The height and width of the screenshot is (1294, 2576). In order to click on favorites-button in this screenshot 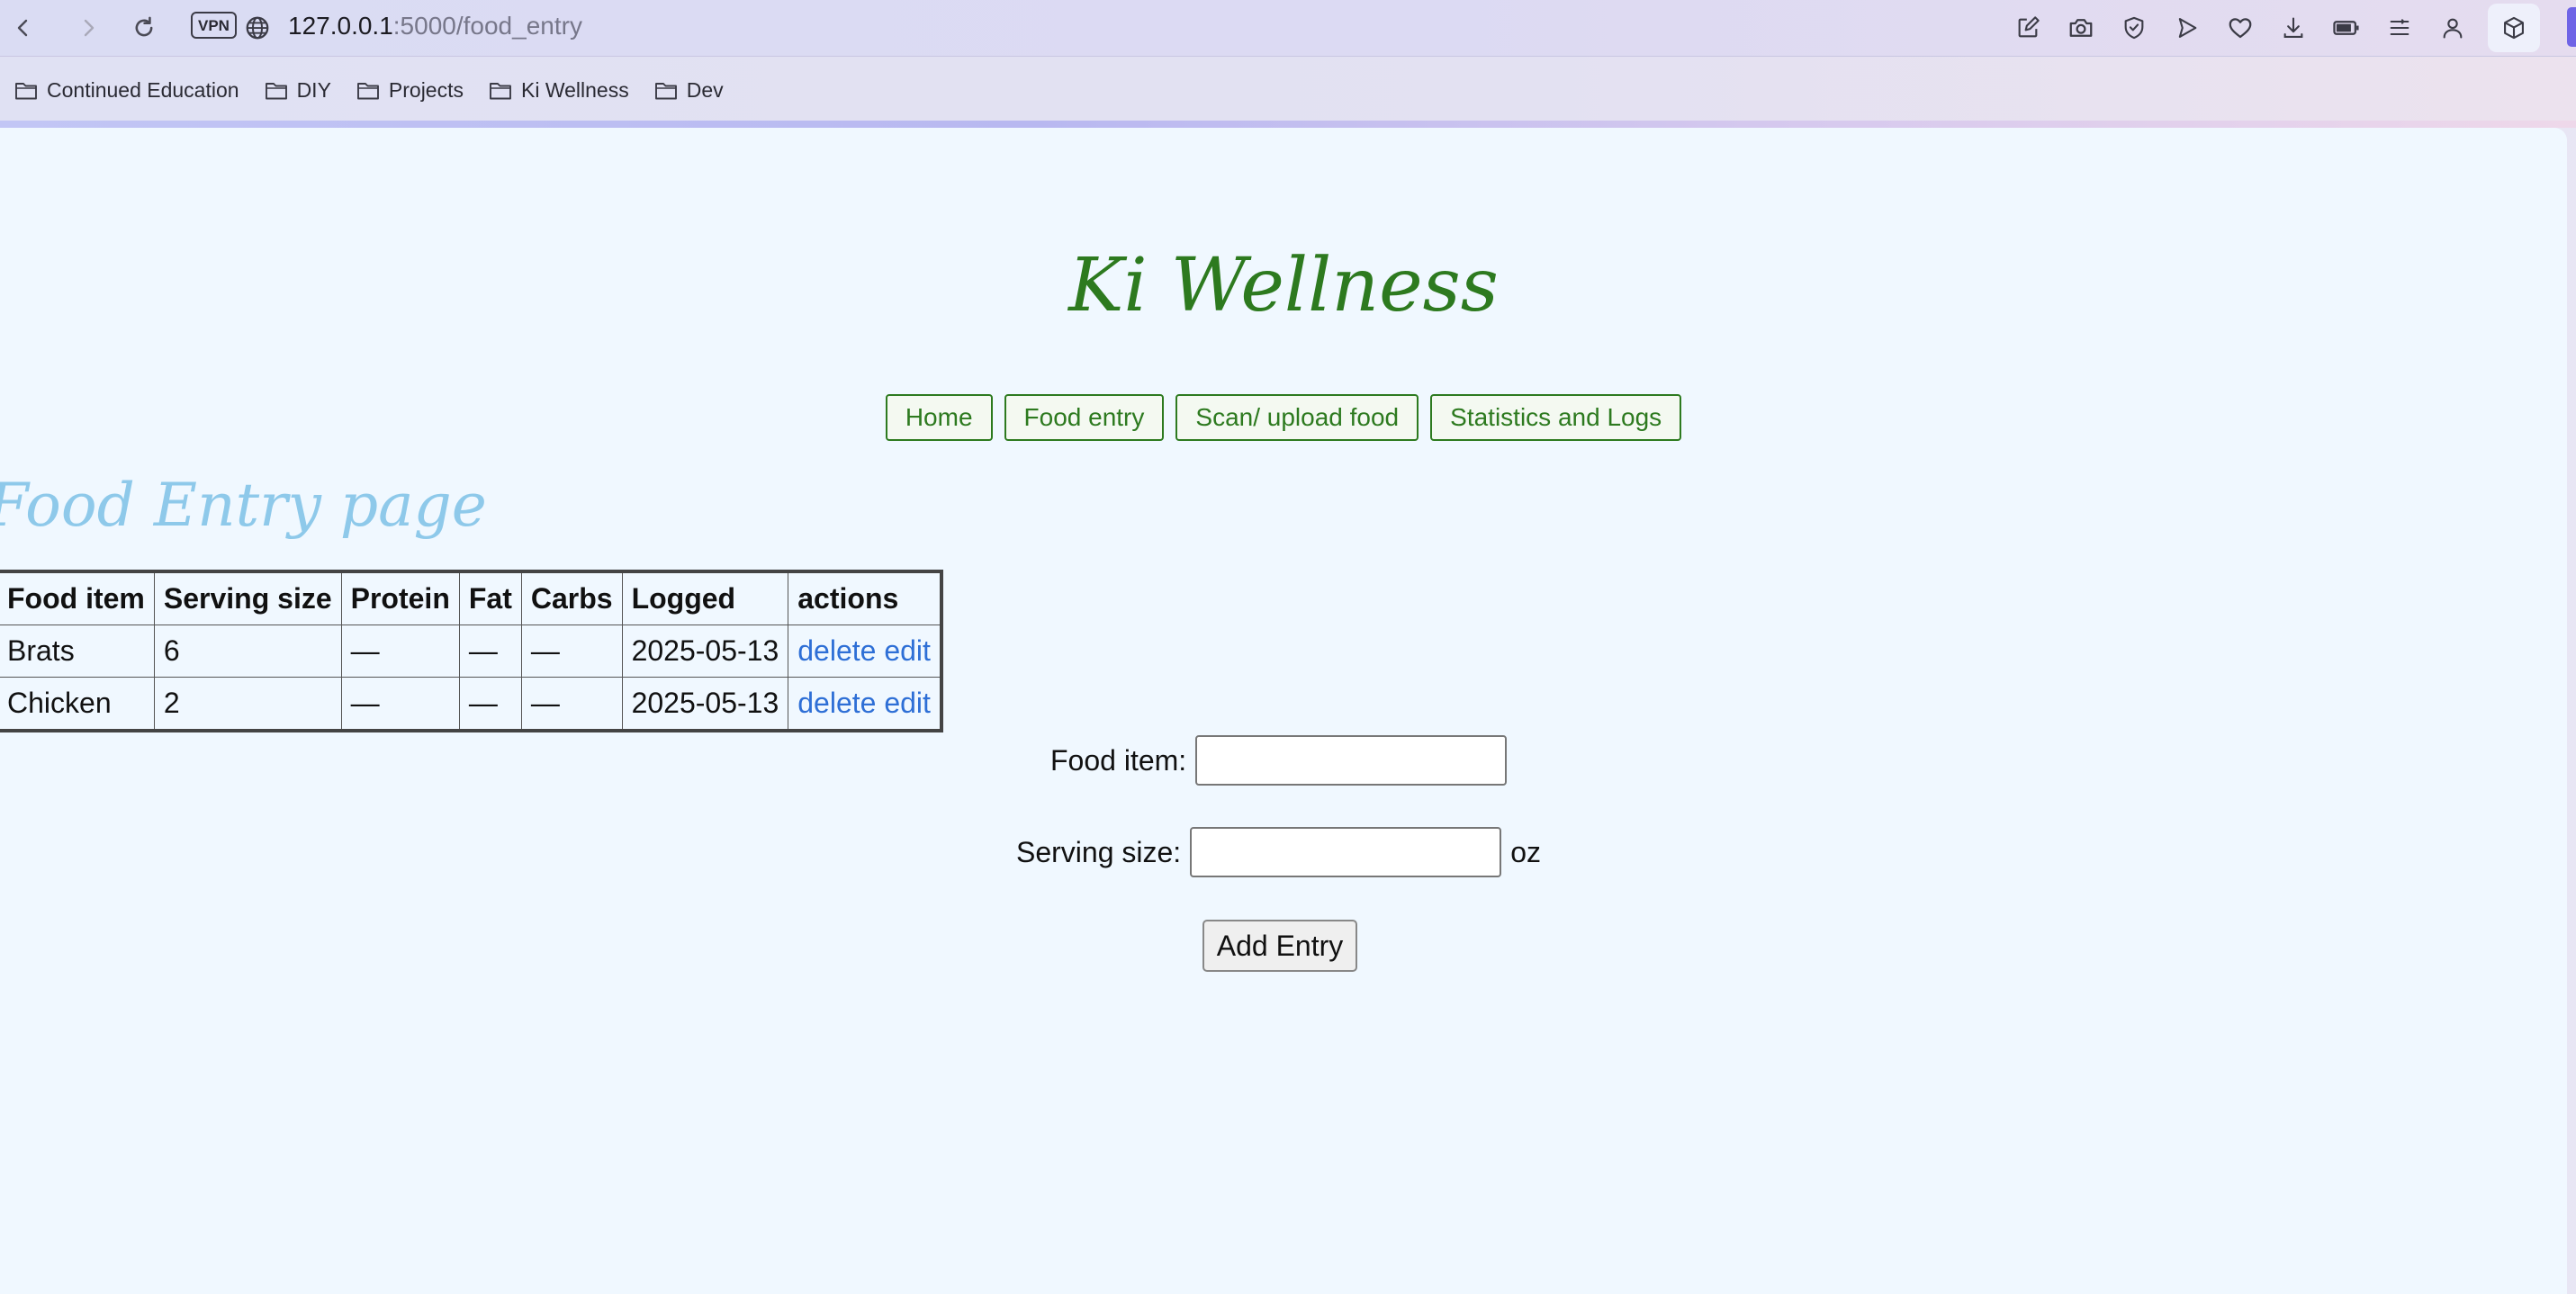, I will do `click(2240, 28)`.